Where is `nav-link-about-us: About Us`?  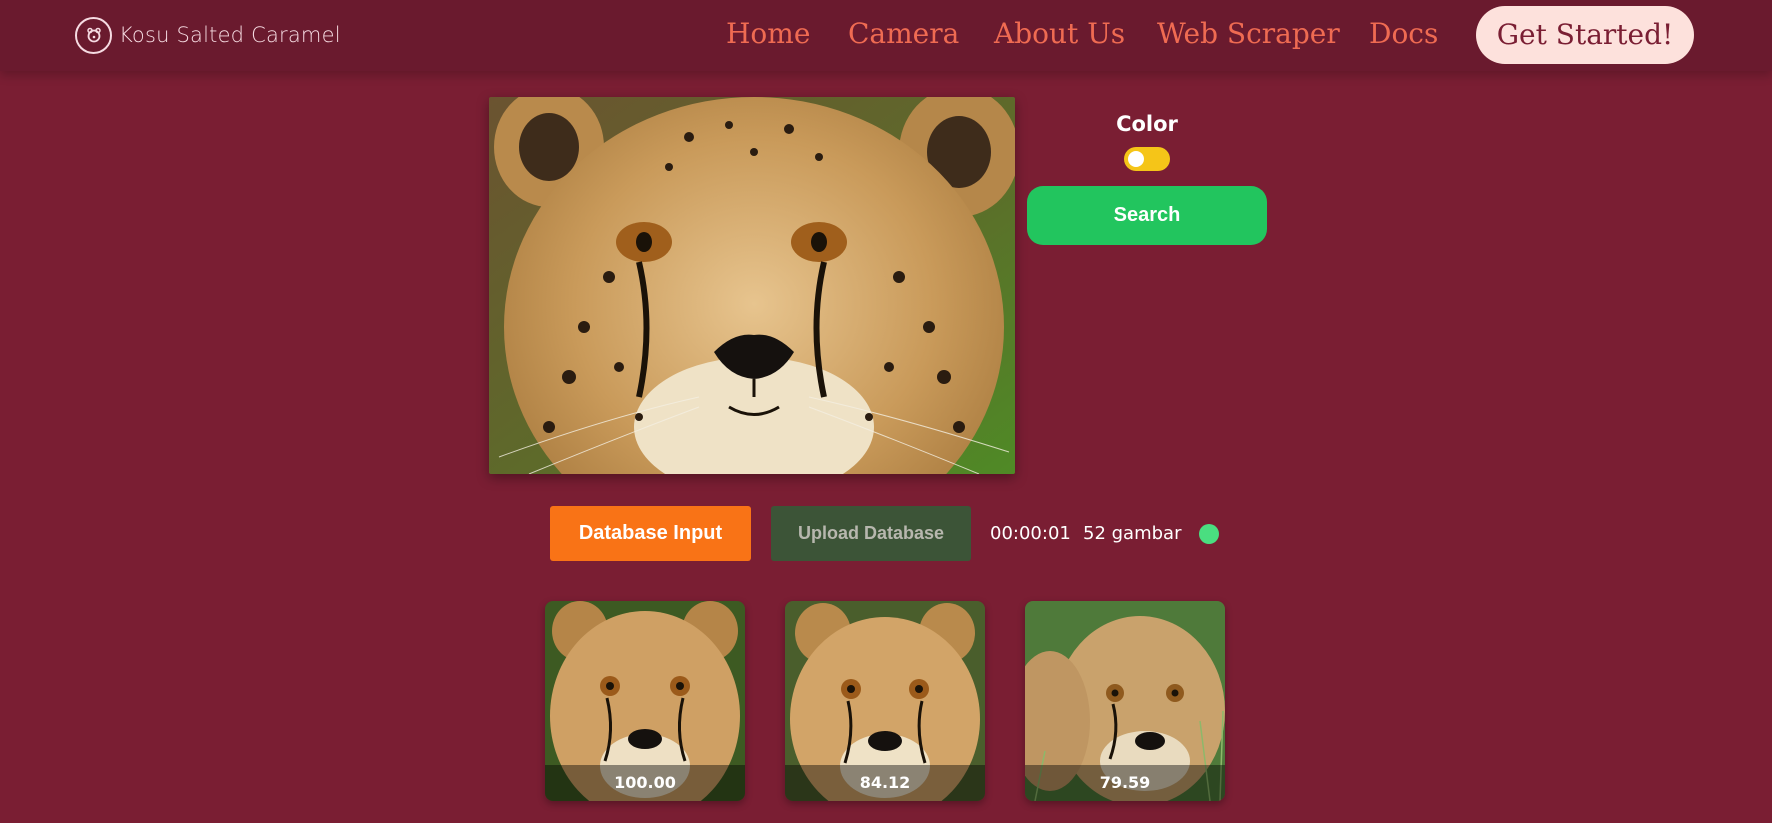 nav-link-about-us: About Us is located at coordinates (1059, 34).